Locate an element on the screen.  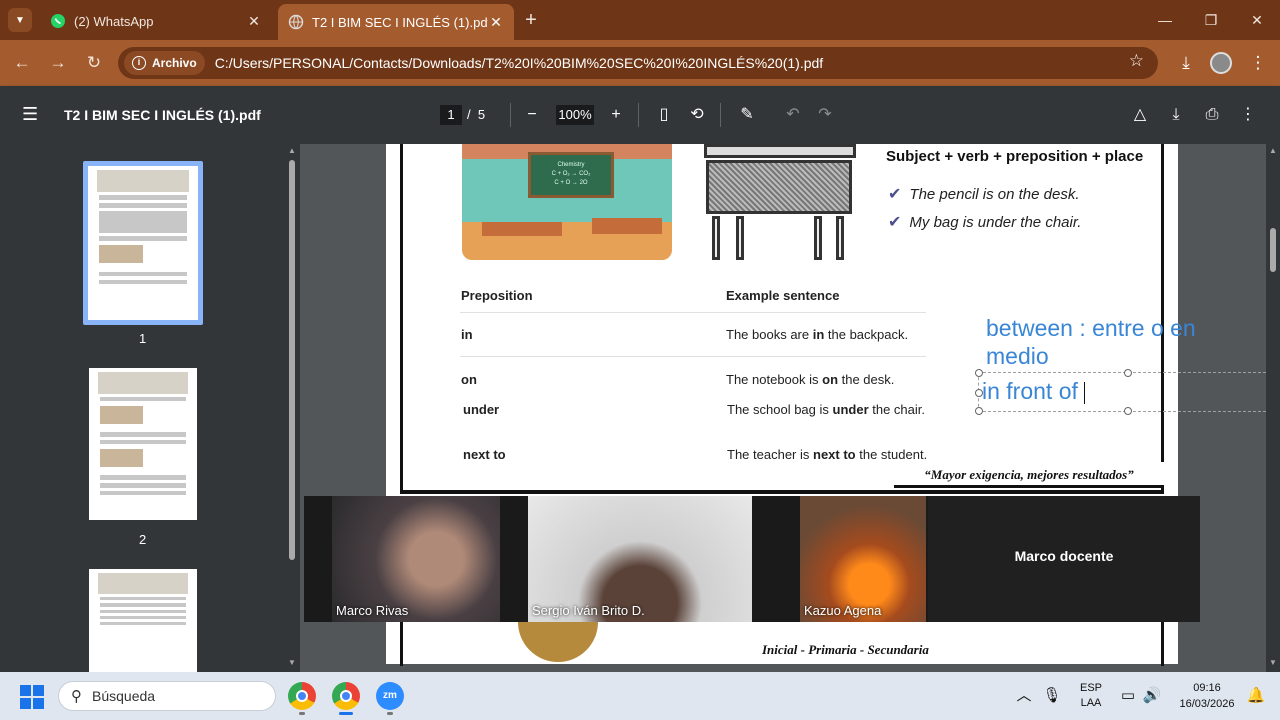
page-number-input: 1 is located at coordinates (451, 115).